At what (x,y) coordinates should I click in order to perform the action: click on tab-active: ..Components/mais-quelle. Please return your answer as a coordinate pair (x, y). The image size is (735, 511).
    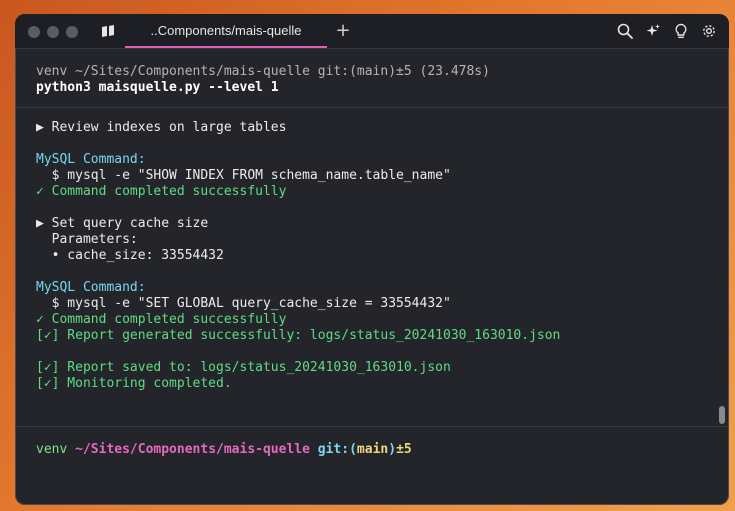
    Looking at the image, I should click on (226, 31).